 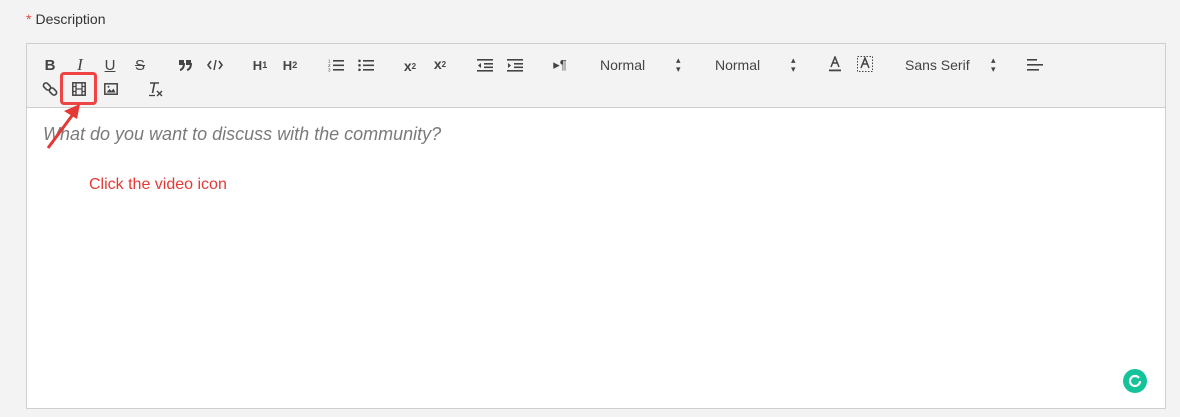 I want to click on image-icon, so click(x=111, y=89).